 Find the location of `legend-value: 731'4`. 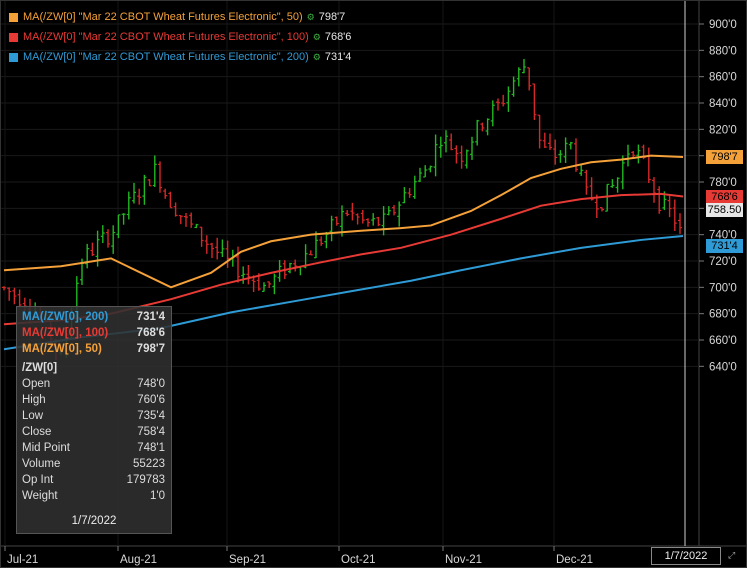

legend-value: 731'4 is located at coordinates (338, 57).